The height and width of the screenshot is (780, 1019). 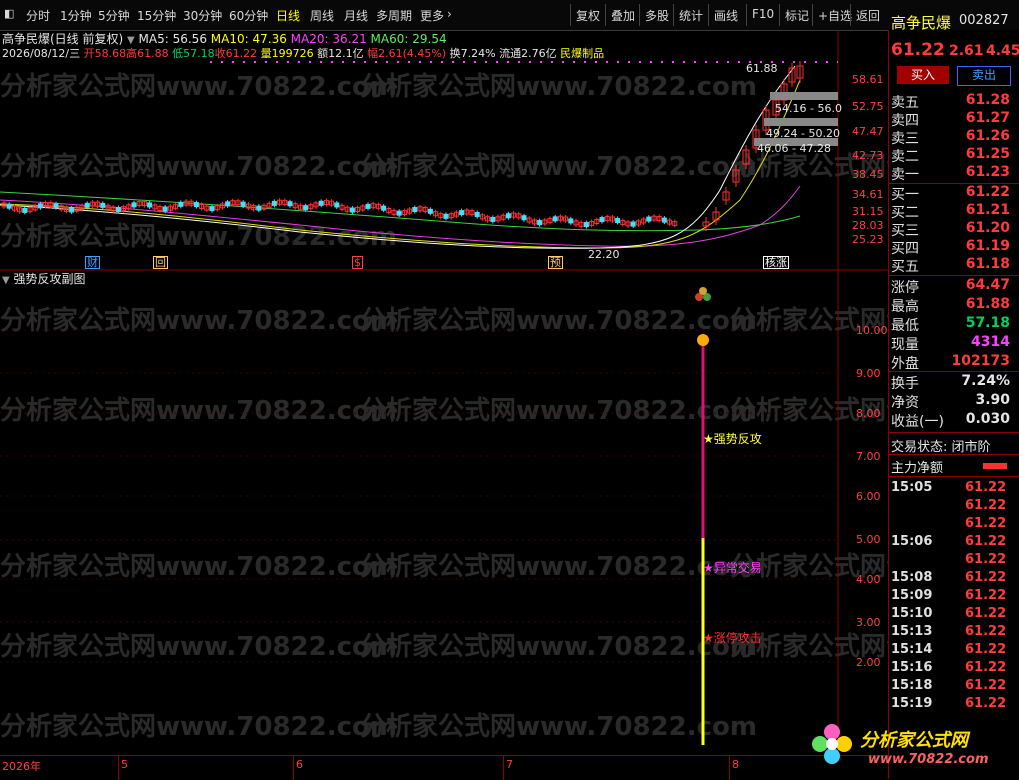 I want to click on capital-bar, so click(x=995, y=466).